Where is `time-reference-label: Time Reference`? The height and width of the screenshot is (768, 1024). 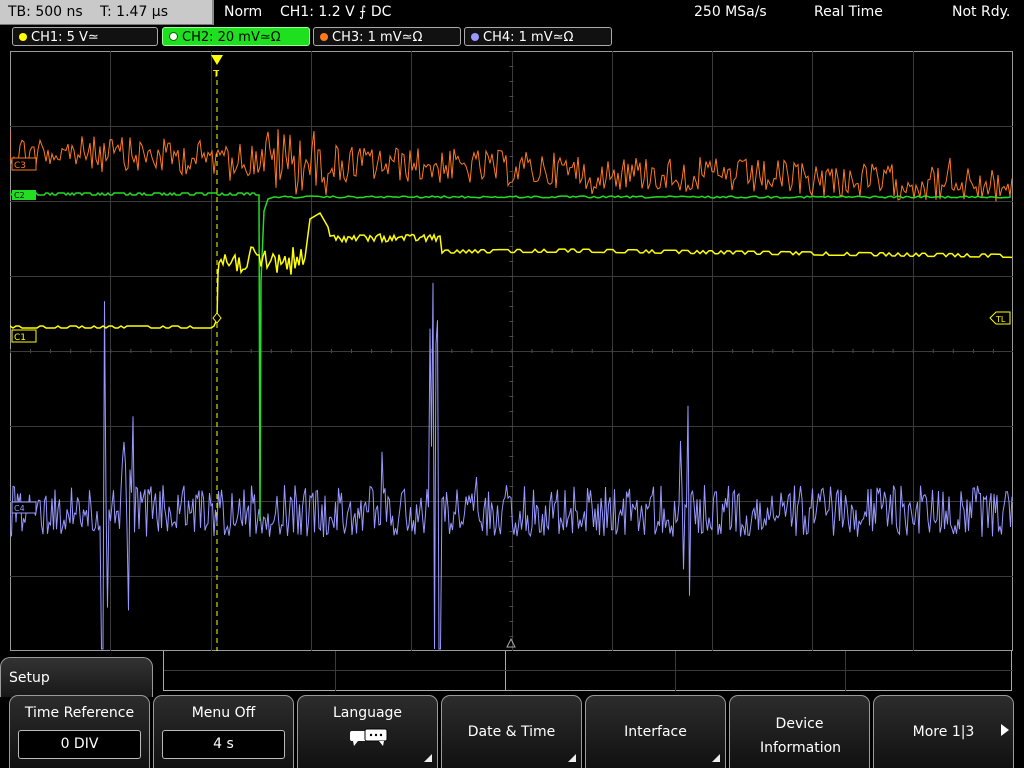 time-reference-label: Time Reference is located at coordinates (79, 713).